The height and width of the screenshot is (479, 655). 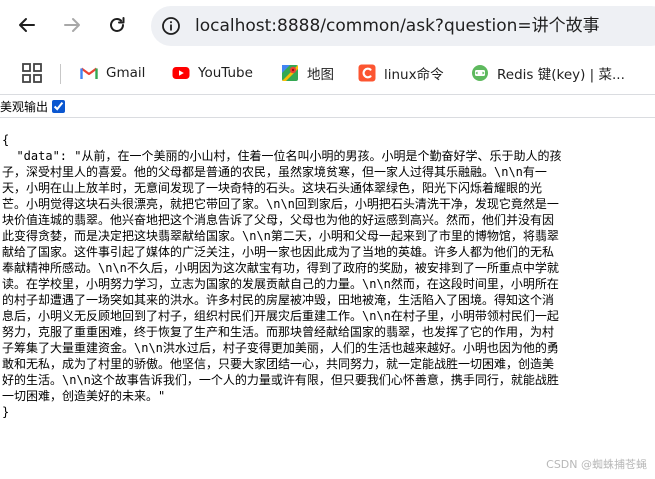 What do you see at coordinates (181, 73) in the screenshot?
I see `youtube-icon` at bounding box center [181, 73].